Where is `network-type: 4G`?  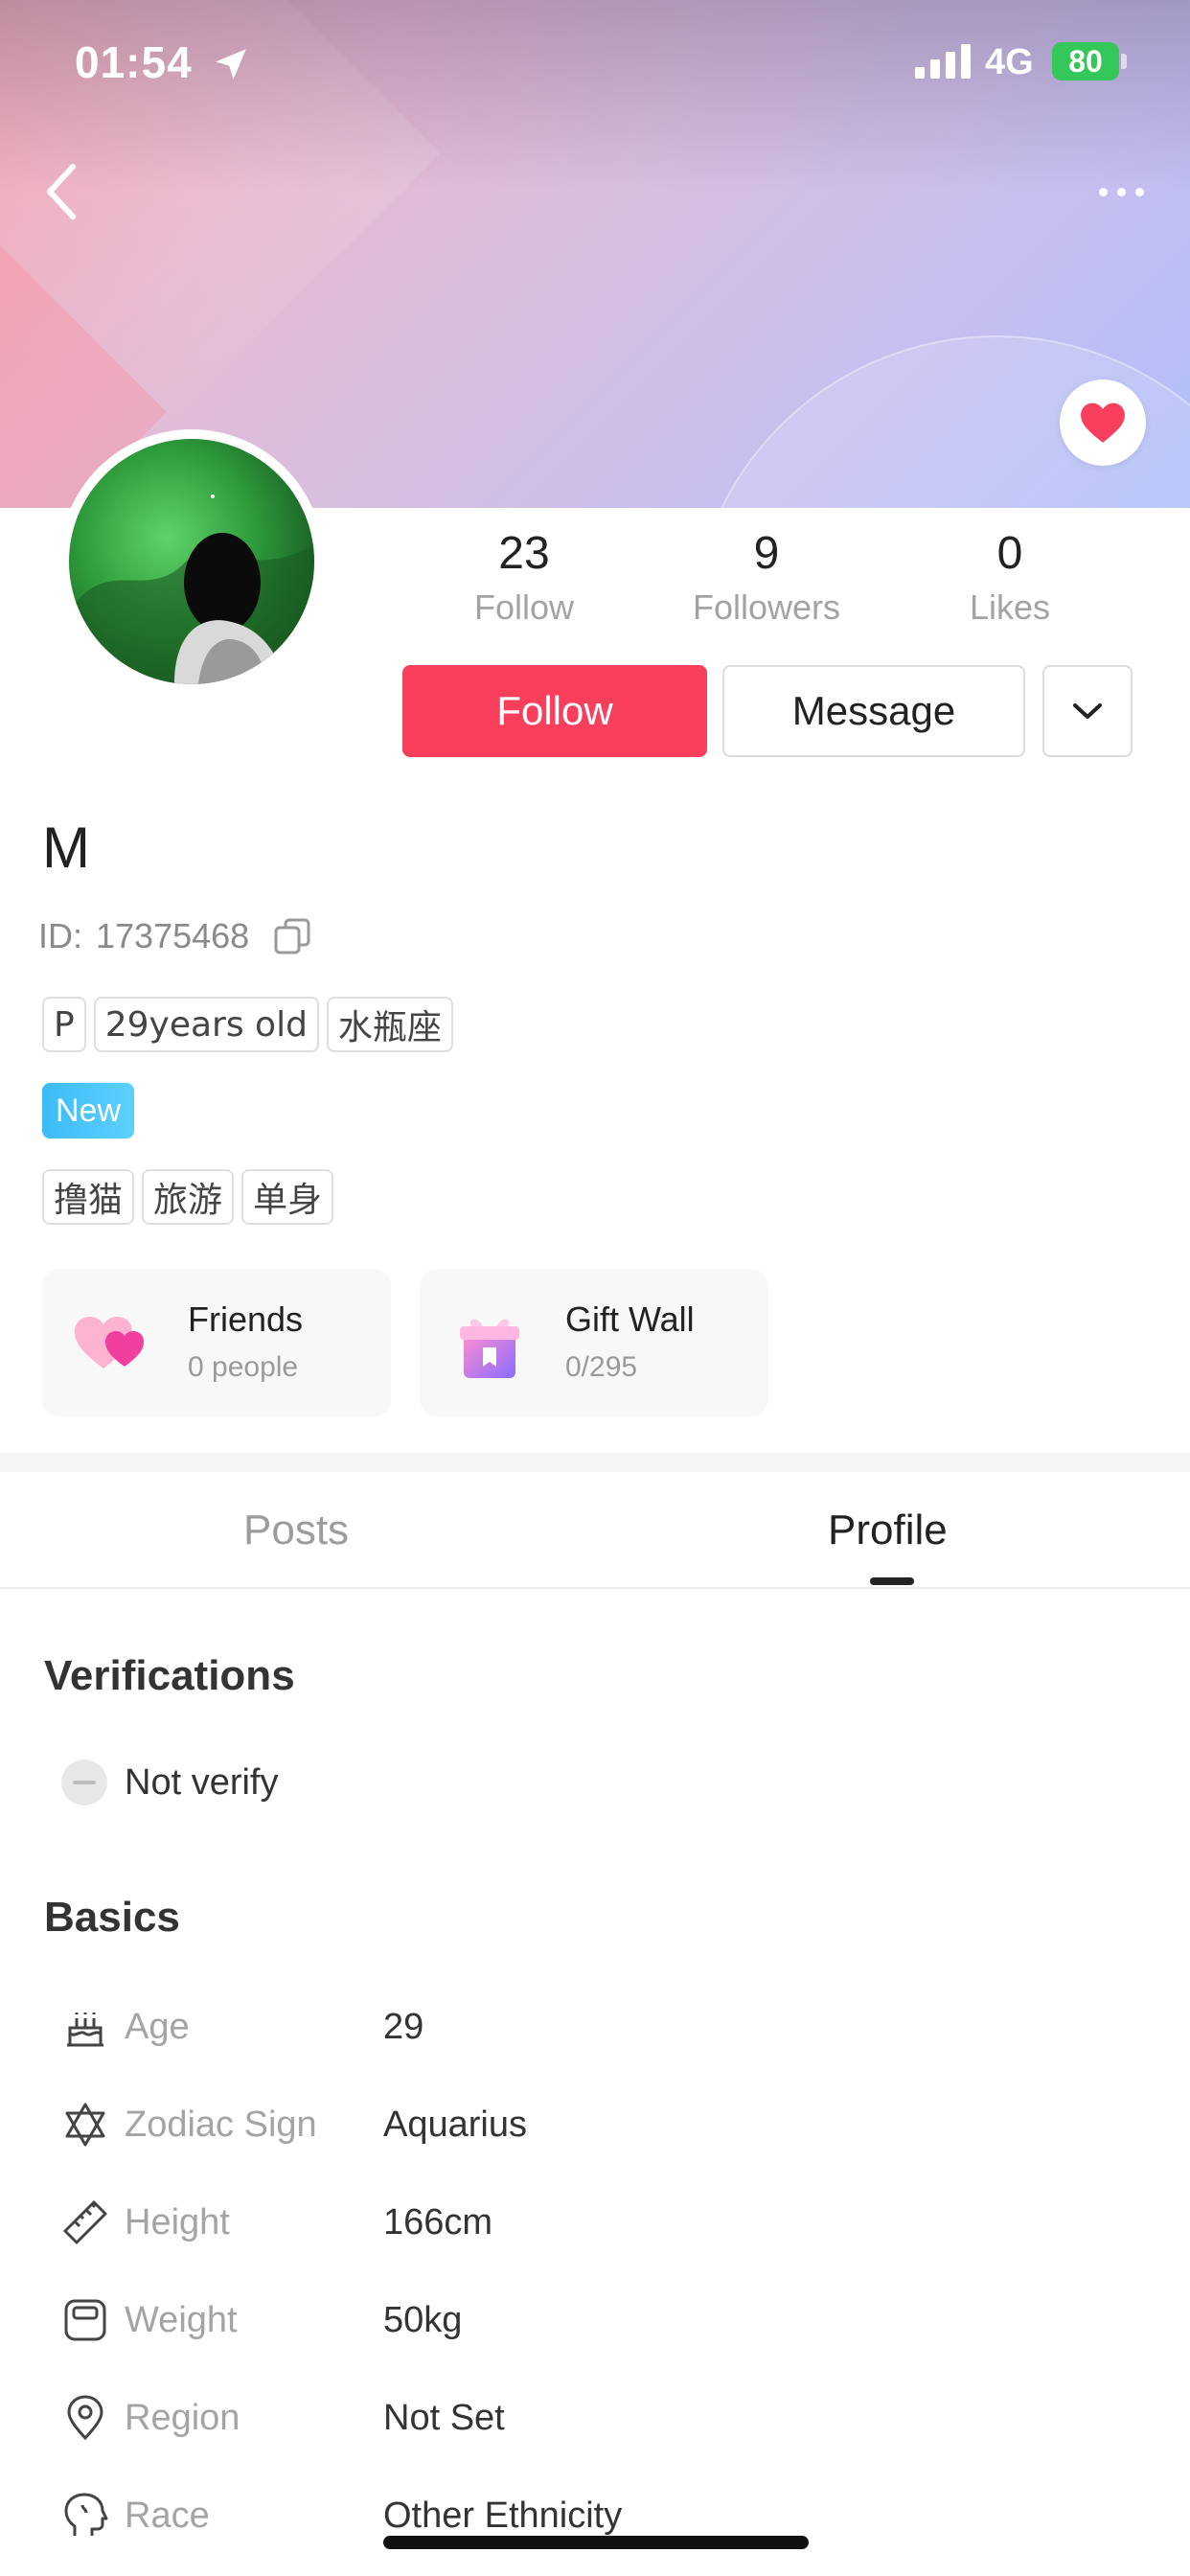
network-type: 4G is located at coordinates (1010, 62).